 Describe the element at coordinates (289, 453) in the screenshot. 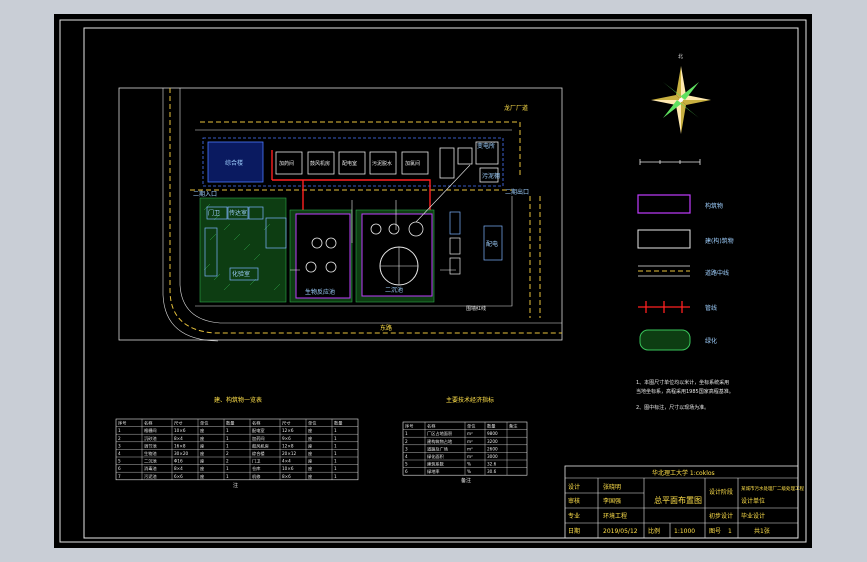

I see `table1-cell: 20×12` at that location.